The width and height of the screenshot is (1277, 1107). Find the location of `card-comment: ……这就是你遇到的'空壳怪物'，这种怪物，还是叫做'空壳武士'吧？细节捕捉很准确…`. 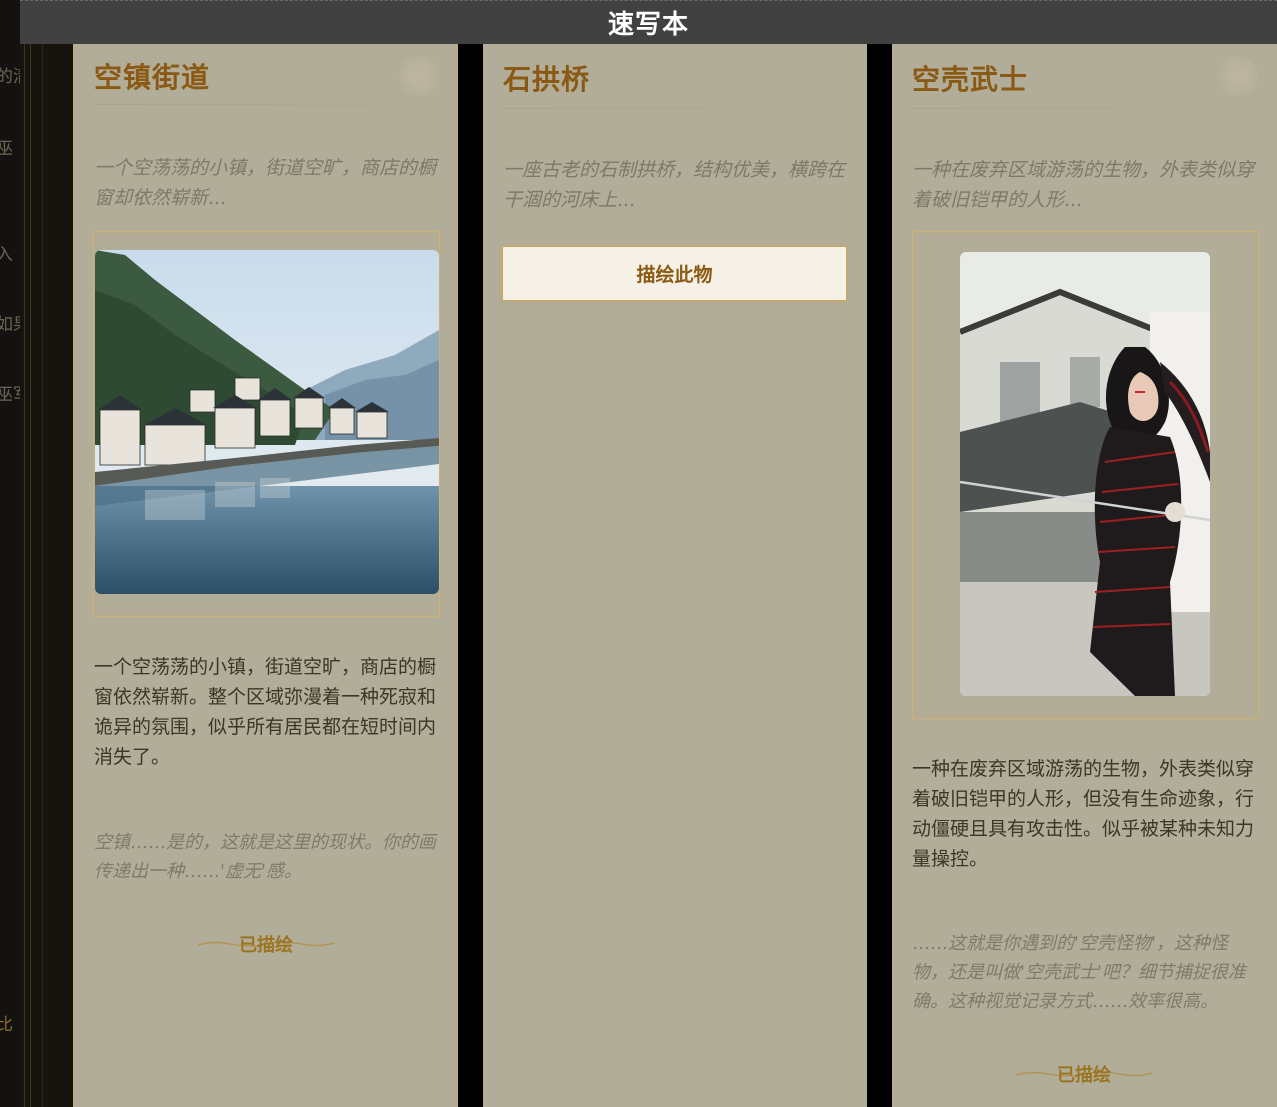

card-comment: ……这就是你遇到的'空壳怪物'，这种怪物，还是叫做'空壳武士'吧？细节捕捉很准确… is located at coordinates (1079, 972).